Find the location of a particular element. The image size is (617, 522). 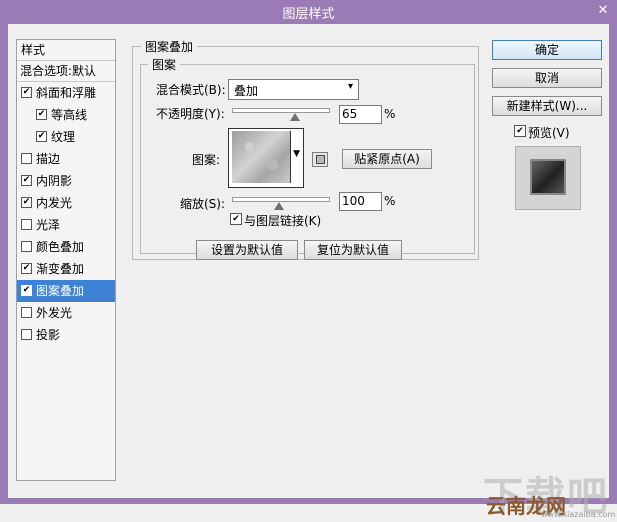

style-item-label: 等高线 is located at coordinates (69, 115).